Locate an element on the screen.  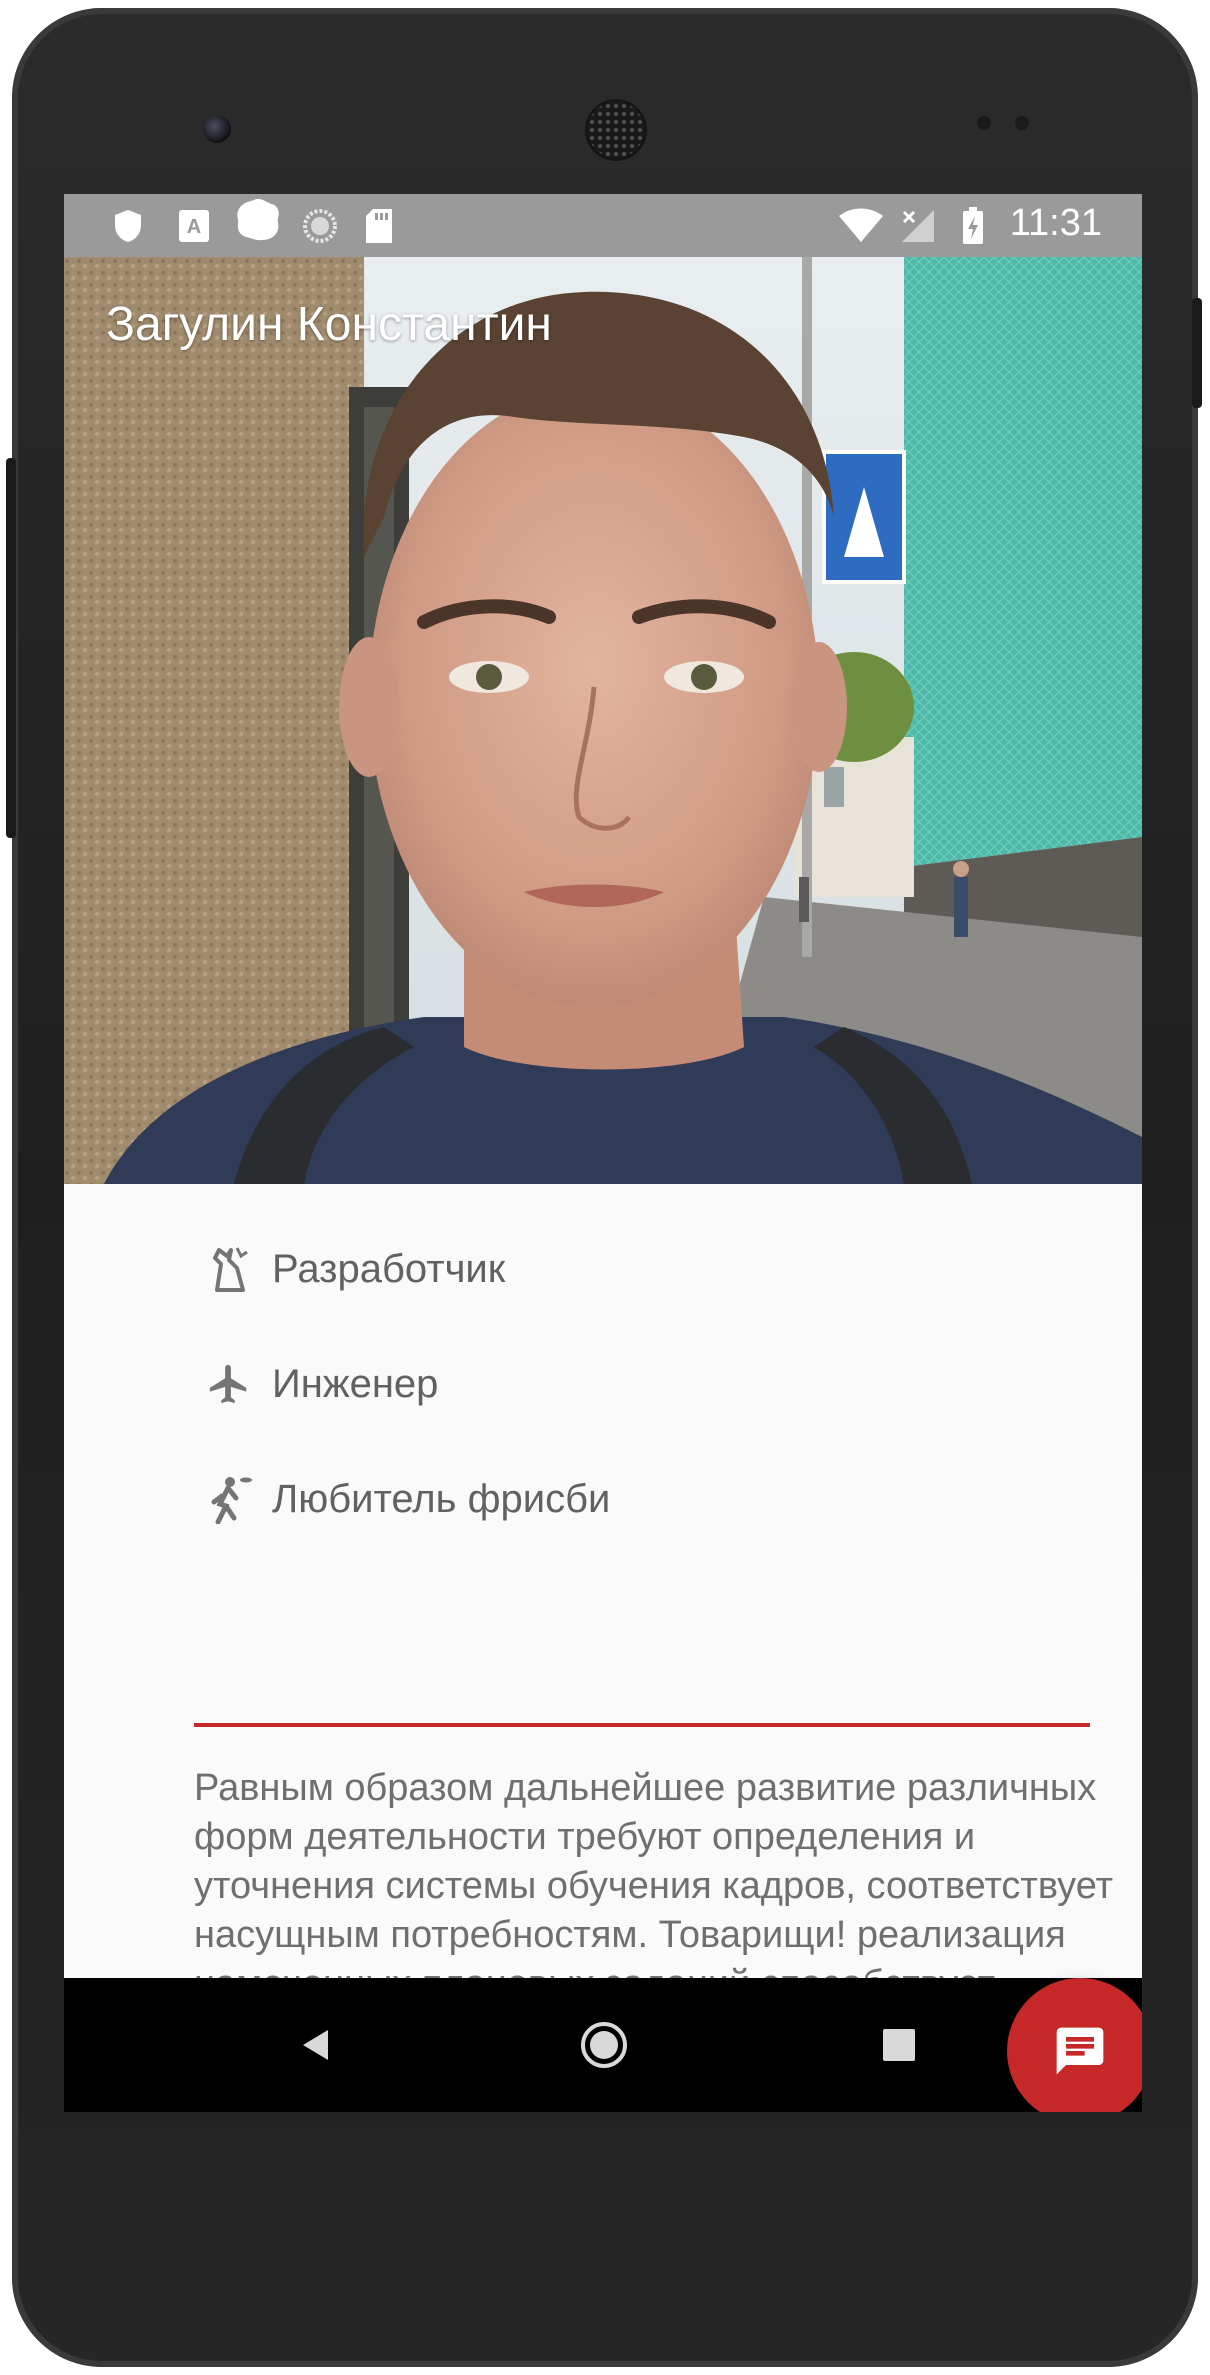
back-icon is located at coordinates (315, 2045).